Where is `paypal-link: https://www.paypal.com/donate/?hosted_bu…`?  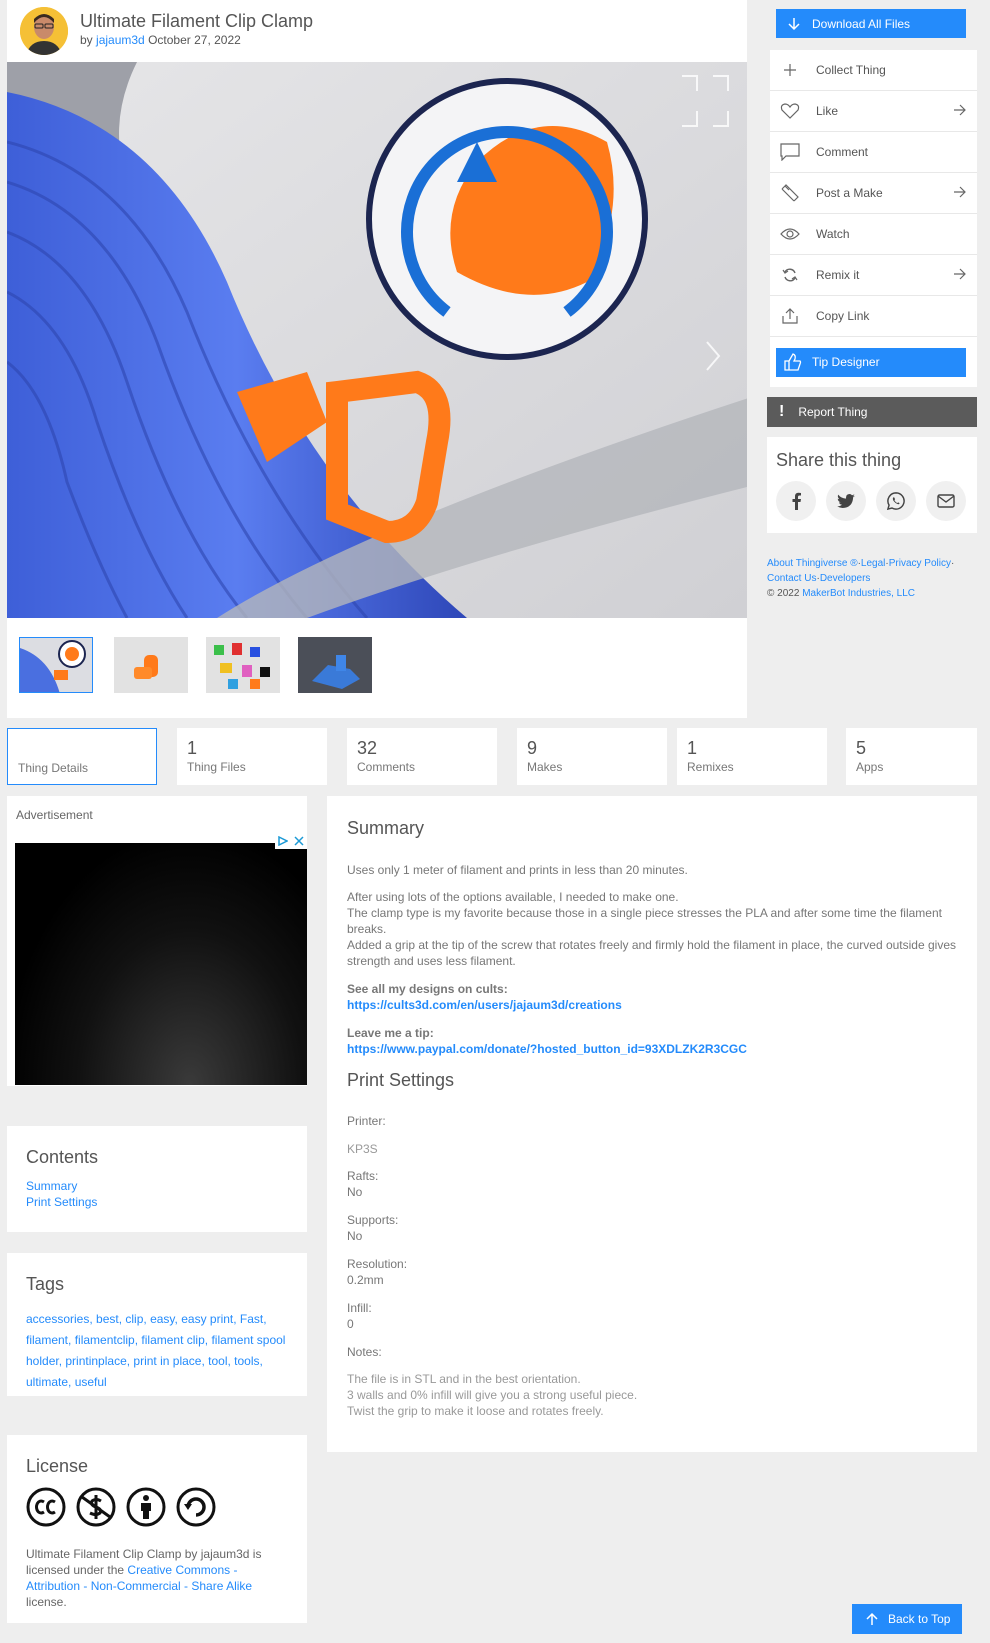 paypal-link: https://www.paypal.com/donate/?hosted_bu… is located at coordinates (652, 1049).